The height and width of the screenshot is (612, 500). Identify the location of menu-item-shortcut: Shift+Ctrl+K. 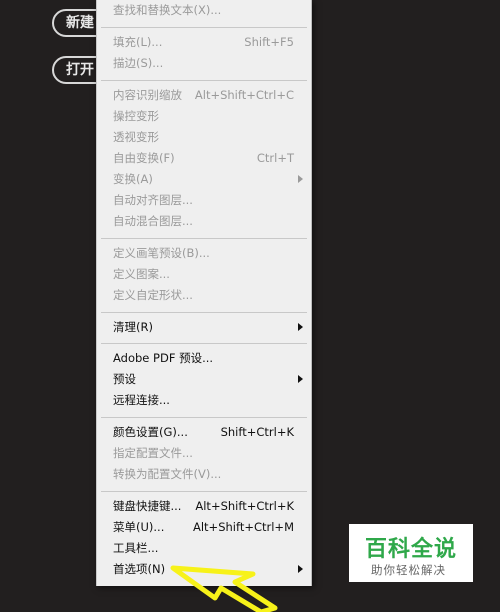
(257, 432).